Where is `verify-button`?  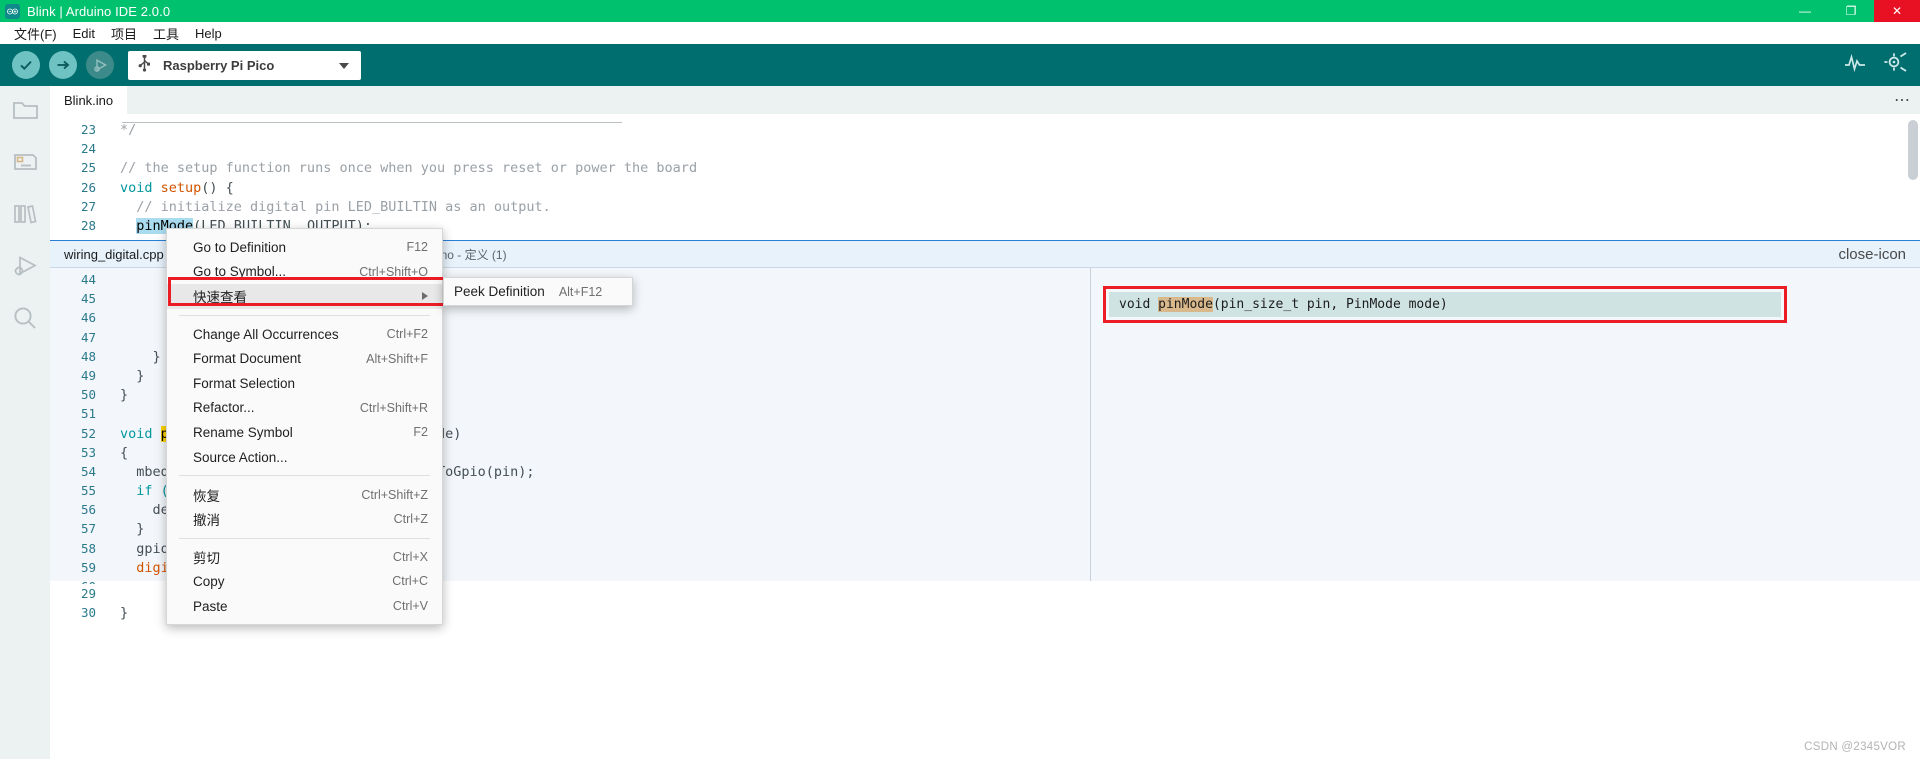 verify-button is located at coordinates (26, 65).